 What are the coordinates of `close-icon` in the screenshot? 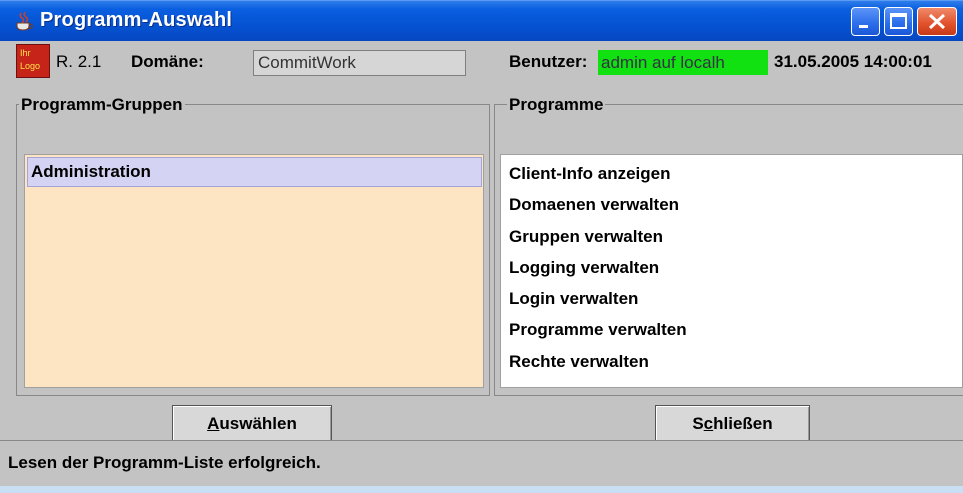 It's located at (937, 21).